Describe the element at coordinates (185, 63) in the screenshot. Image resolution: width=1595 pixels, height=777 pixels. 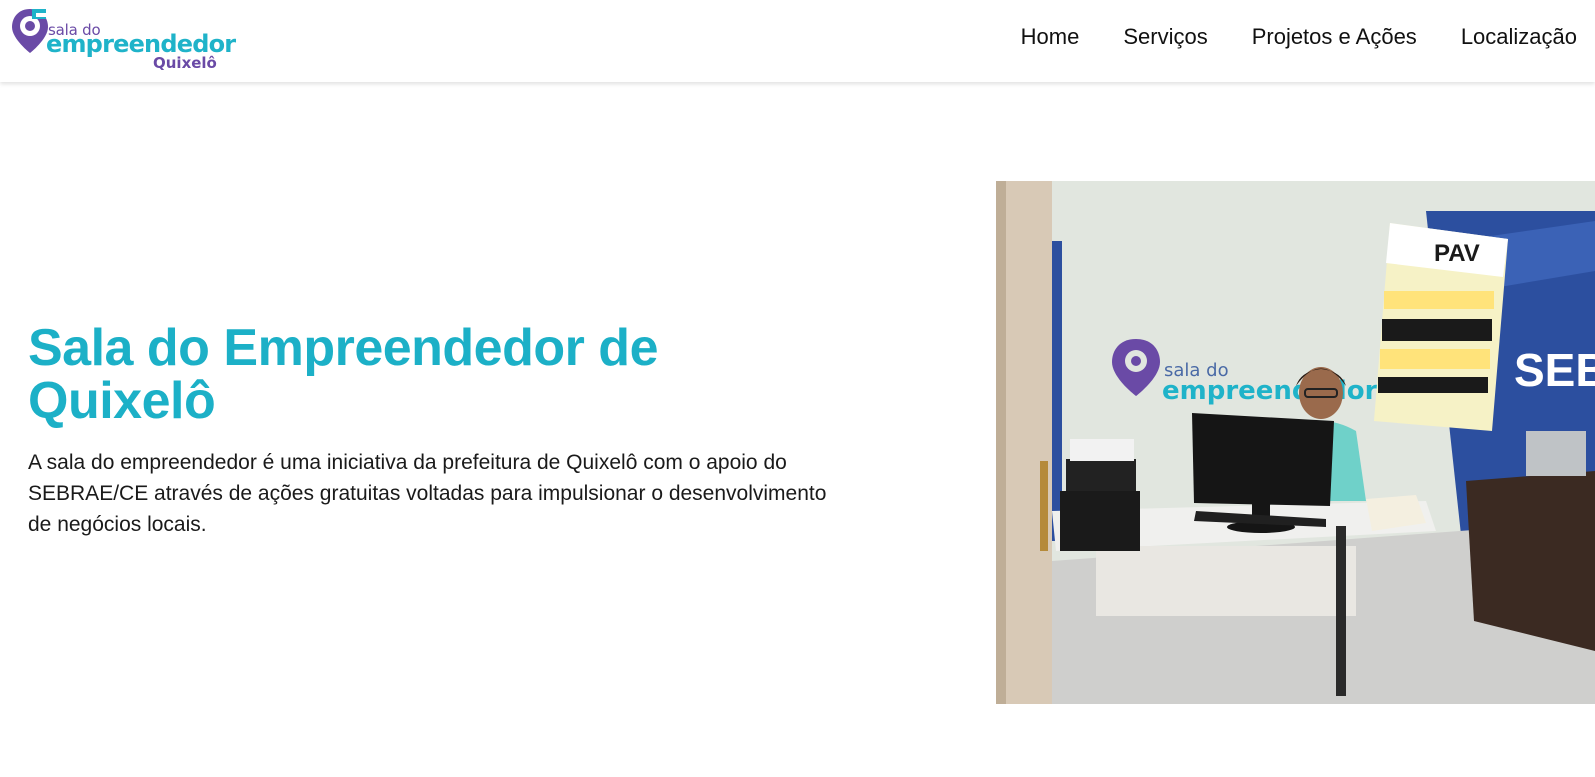
I see `logo-text-city: Quixelô` at that location.